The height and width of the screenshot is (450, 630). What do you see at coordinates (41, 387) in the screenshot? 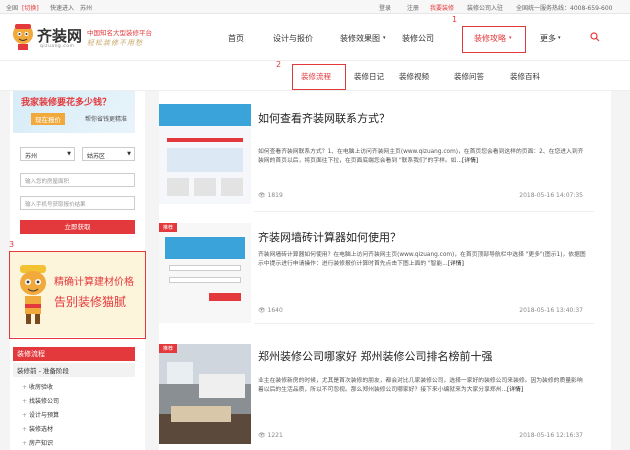
I see `category-item-label: 收房验收` at bounding box center [41, 387].